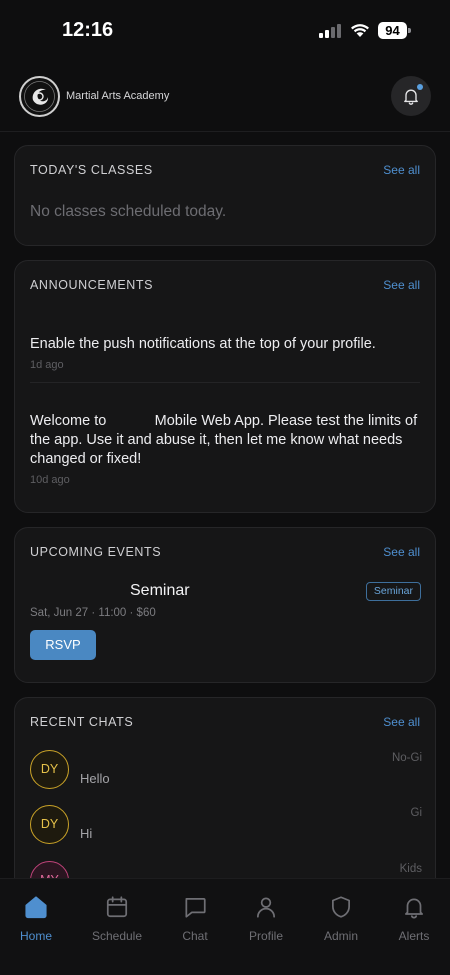 This screenshot has width=450, height=975. Describe the element at coordinates (195, 924) in the screenshot. I see `nav-chat: Chat` at that location.